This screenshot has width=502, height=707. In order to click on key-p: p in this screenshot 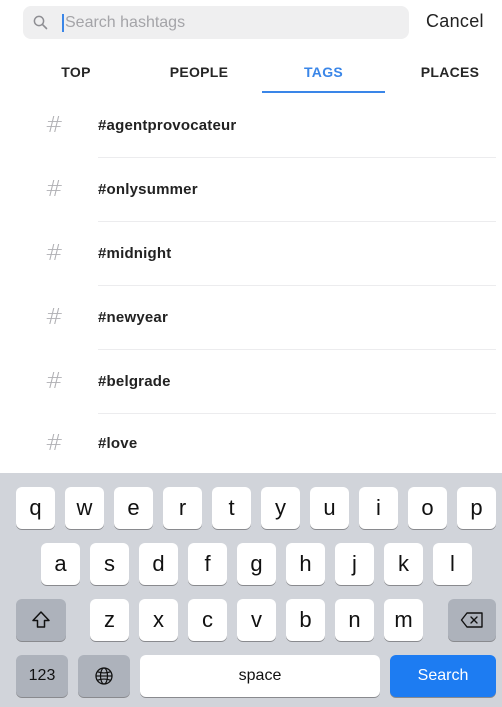, I will do `click(476, 508)`.